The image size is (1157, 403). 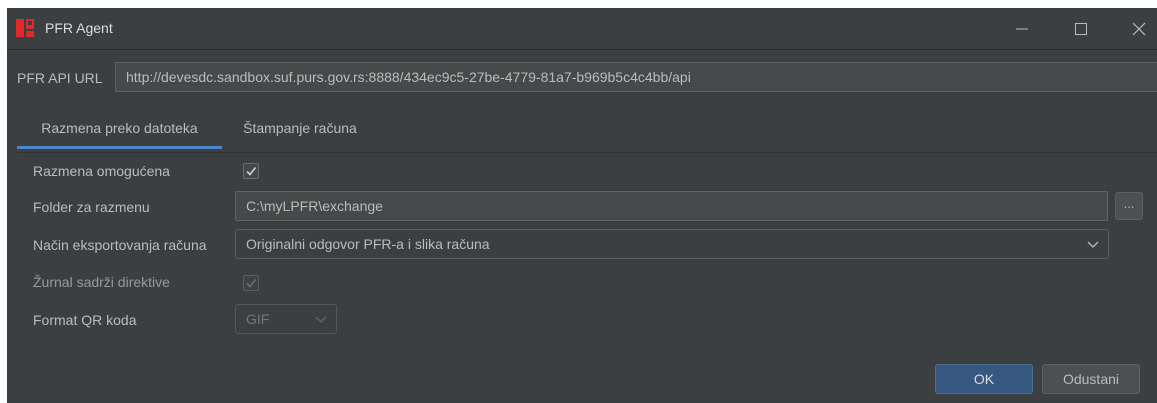 I want to click on tab-file-exchange: Razmena preko datoteka, so click(x=119, y=133).